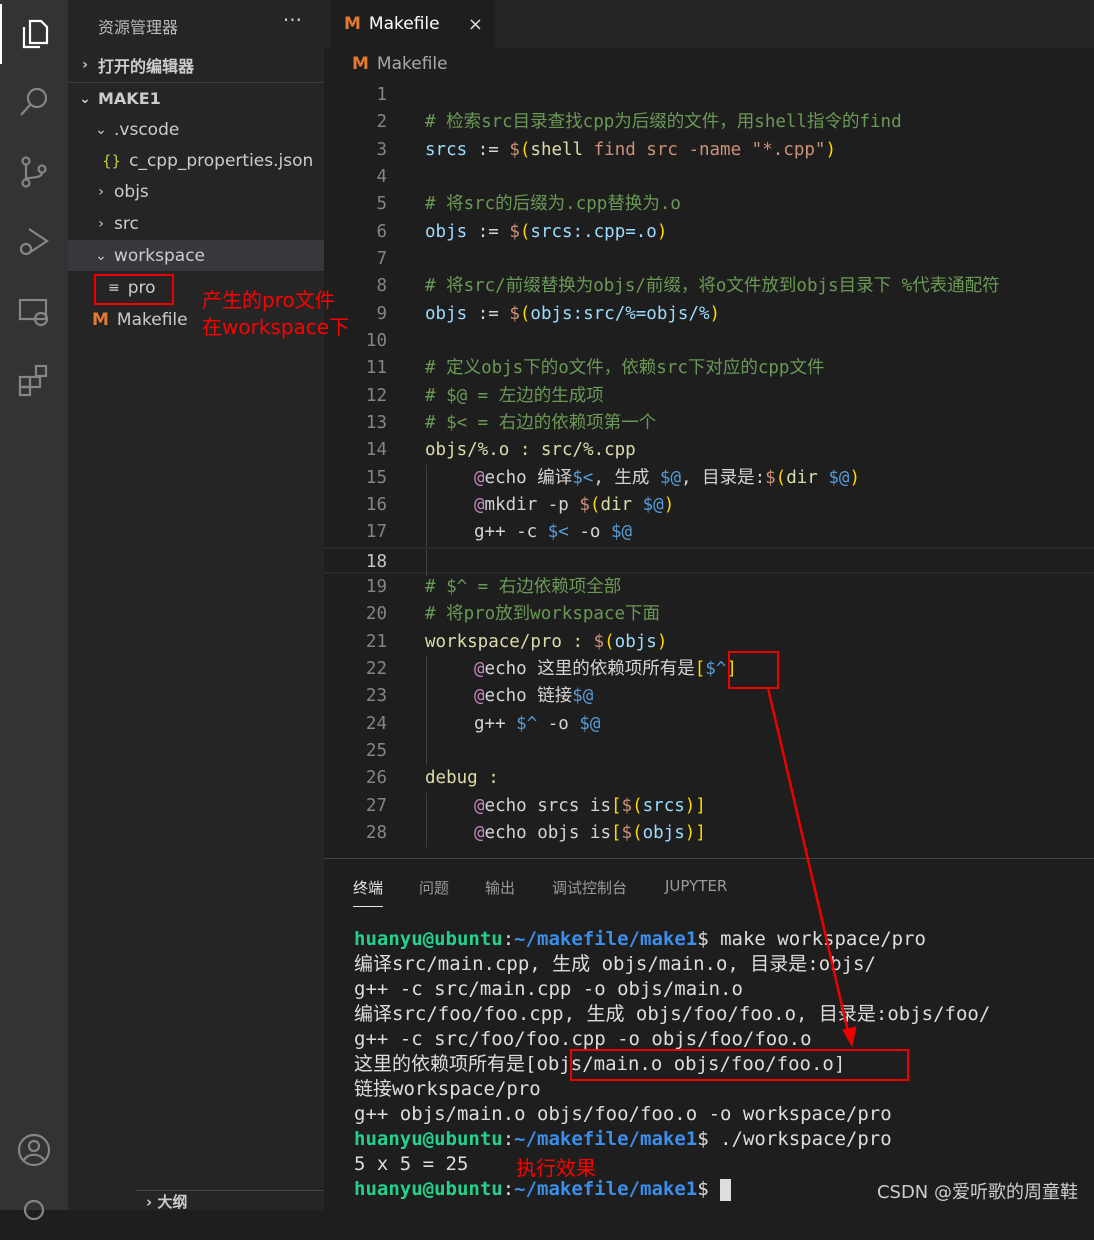  What do you see at coordinates (811, 867) in the screenshot?
I see `annotation-arrow` at bounding box center [811, 867].